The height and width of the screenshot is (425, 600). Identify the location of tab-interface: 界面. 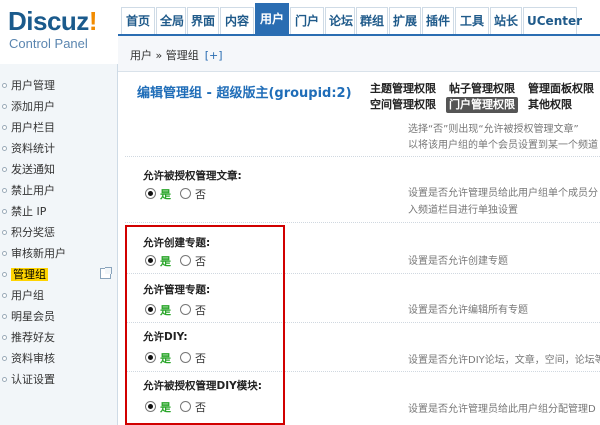
(203, 20).